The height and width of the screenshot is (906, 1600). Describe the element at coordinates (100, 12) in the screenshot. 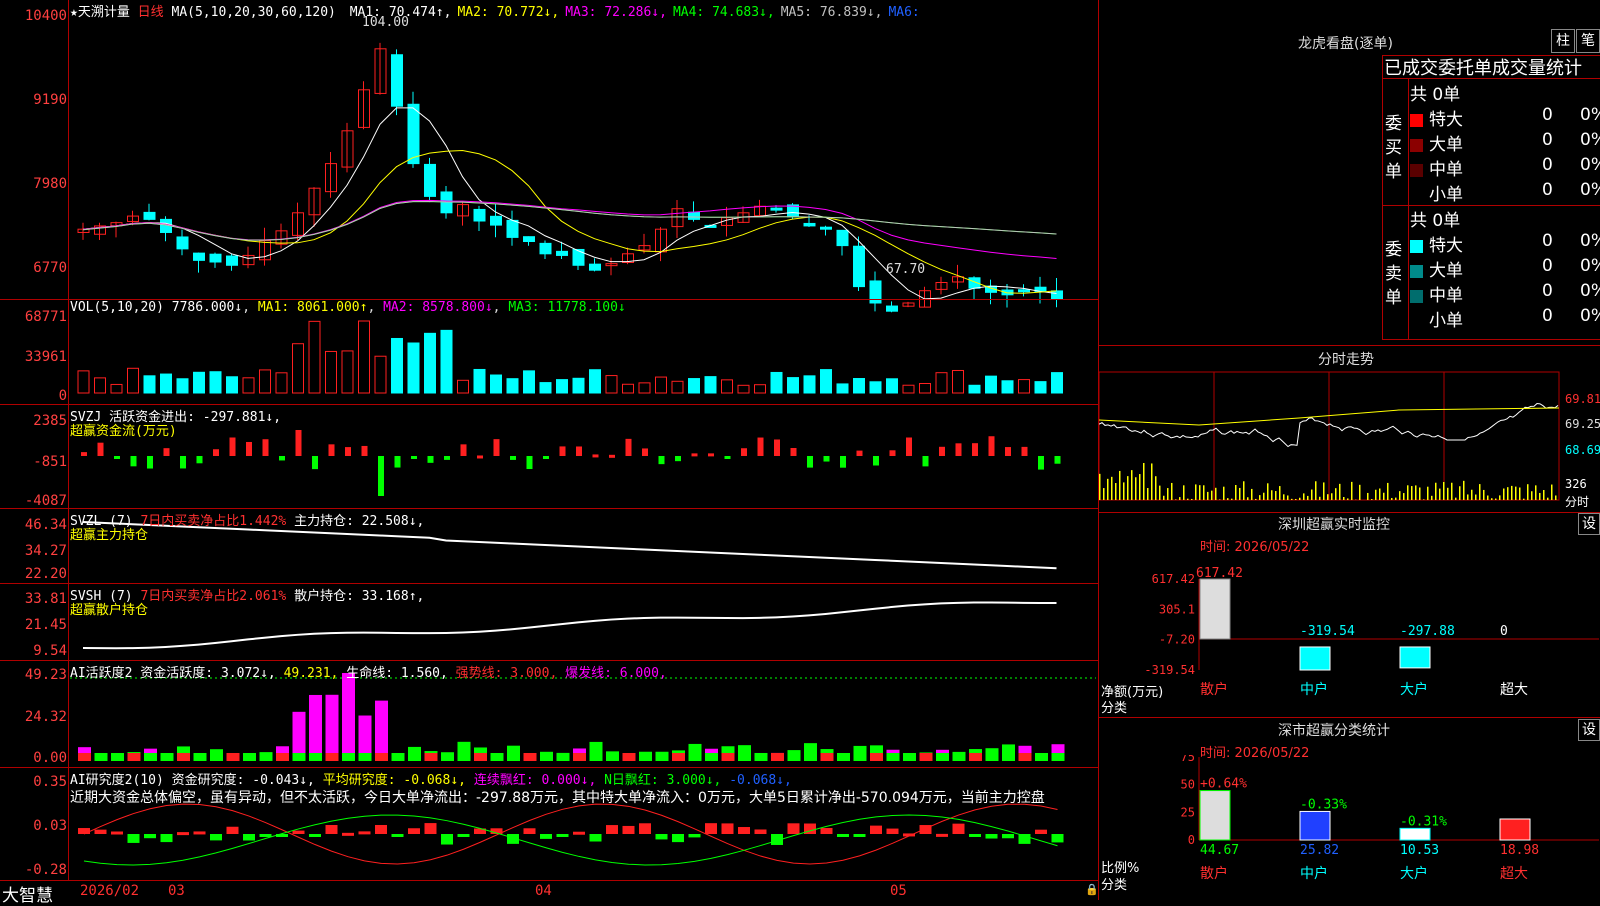

I see `stock-name: ★天溯计量` at that location.